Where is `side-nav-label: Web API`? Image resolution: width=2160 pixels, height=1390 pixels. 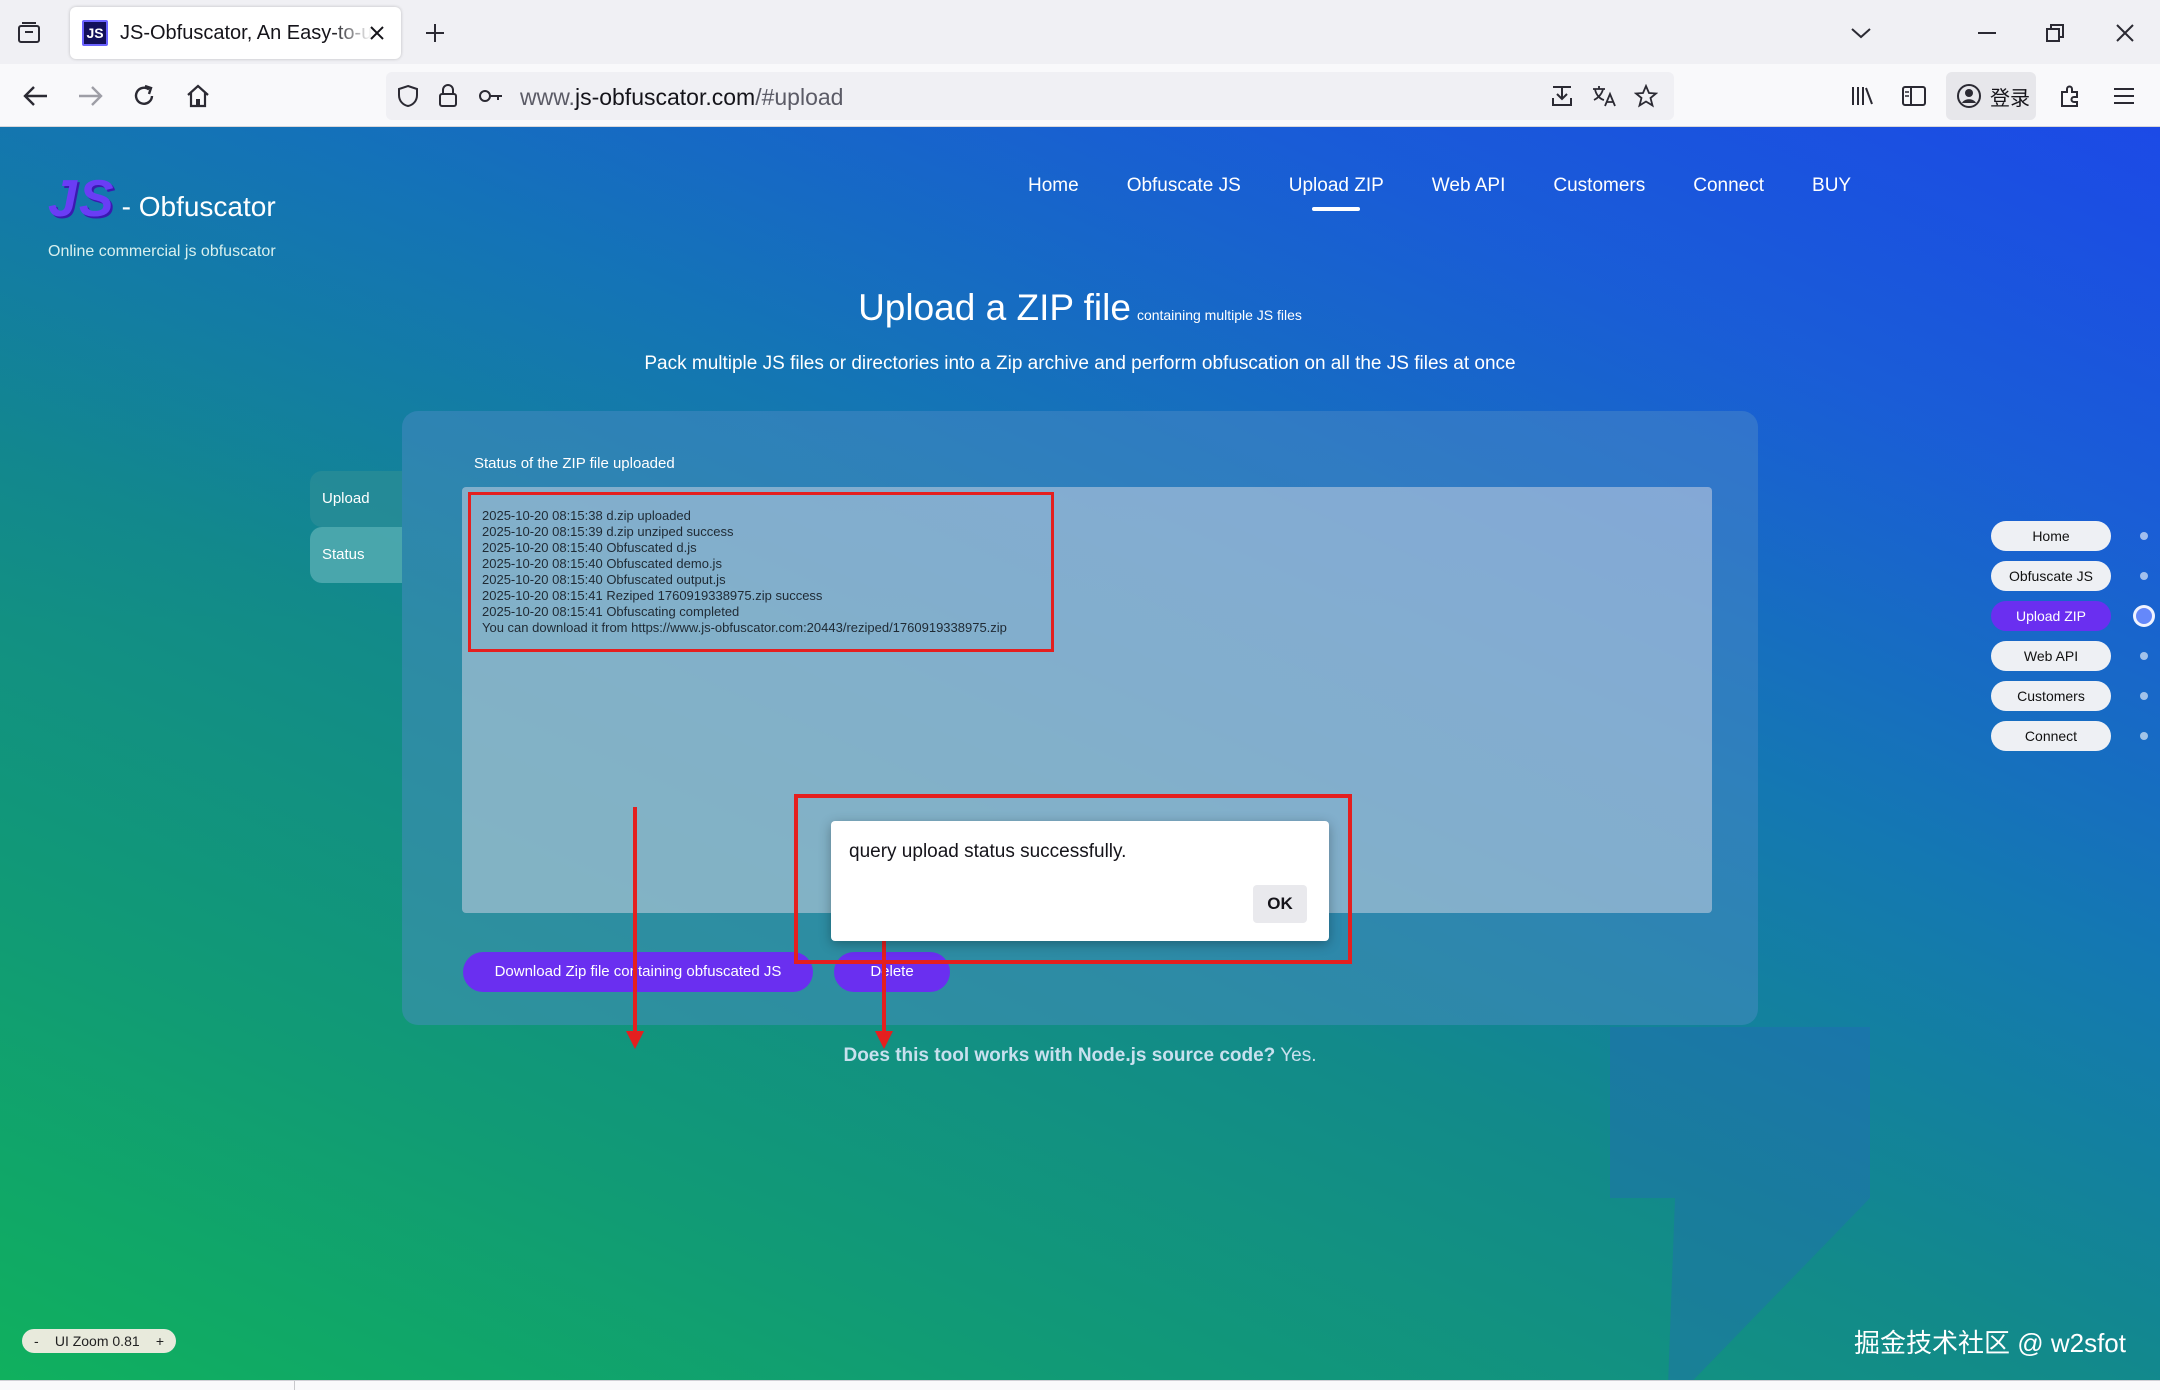
side-nav-label: Web API is located at coordinates (2051, 656).